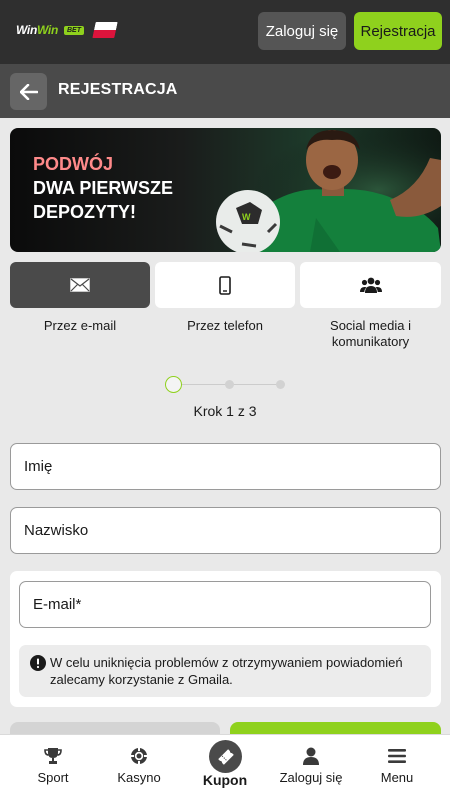 The image size is (450, 800). What do you see at coordinates (139, 777) in the screenshot?
I see `nav-kasyno-label: Kasyno` at bounding box center [139, 777].